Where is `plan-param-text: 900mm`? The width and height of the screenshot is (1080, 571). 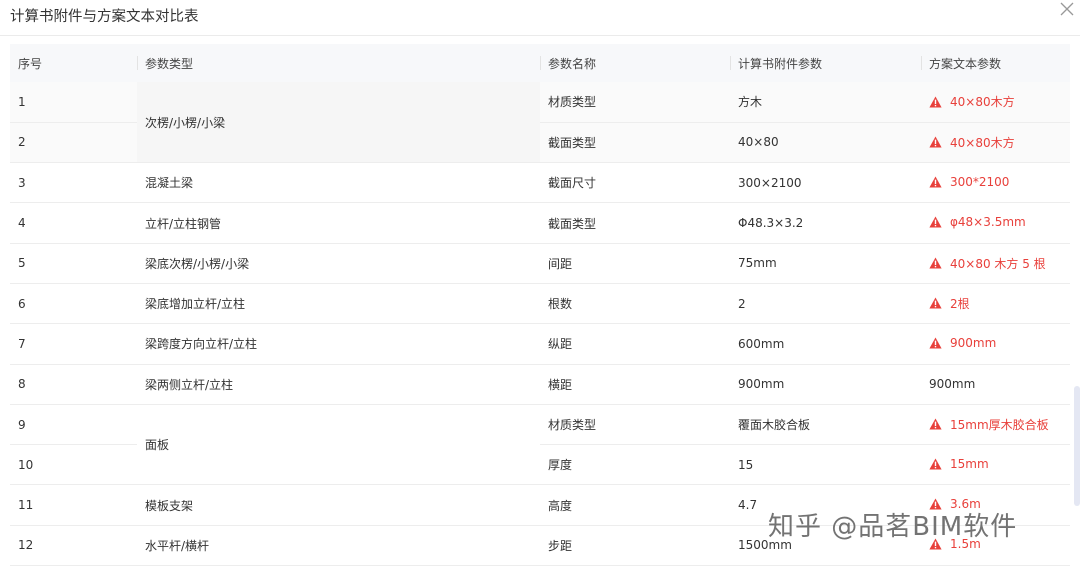
plan-param-text: 900mm is located at coordinates (973, 342).